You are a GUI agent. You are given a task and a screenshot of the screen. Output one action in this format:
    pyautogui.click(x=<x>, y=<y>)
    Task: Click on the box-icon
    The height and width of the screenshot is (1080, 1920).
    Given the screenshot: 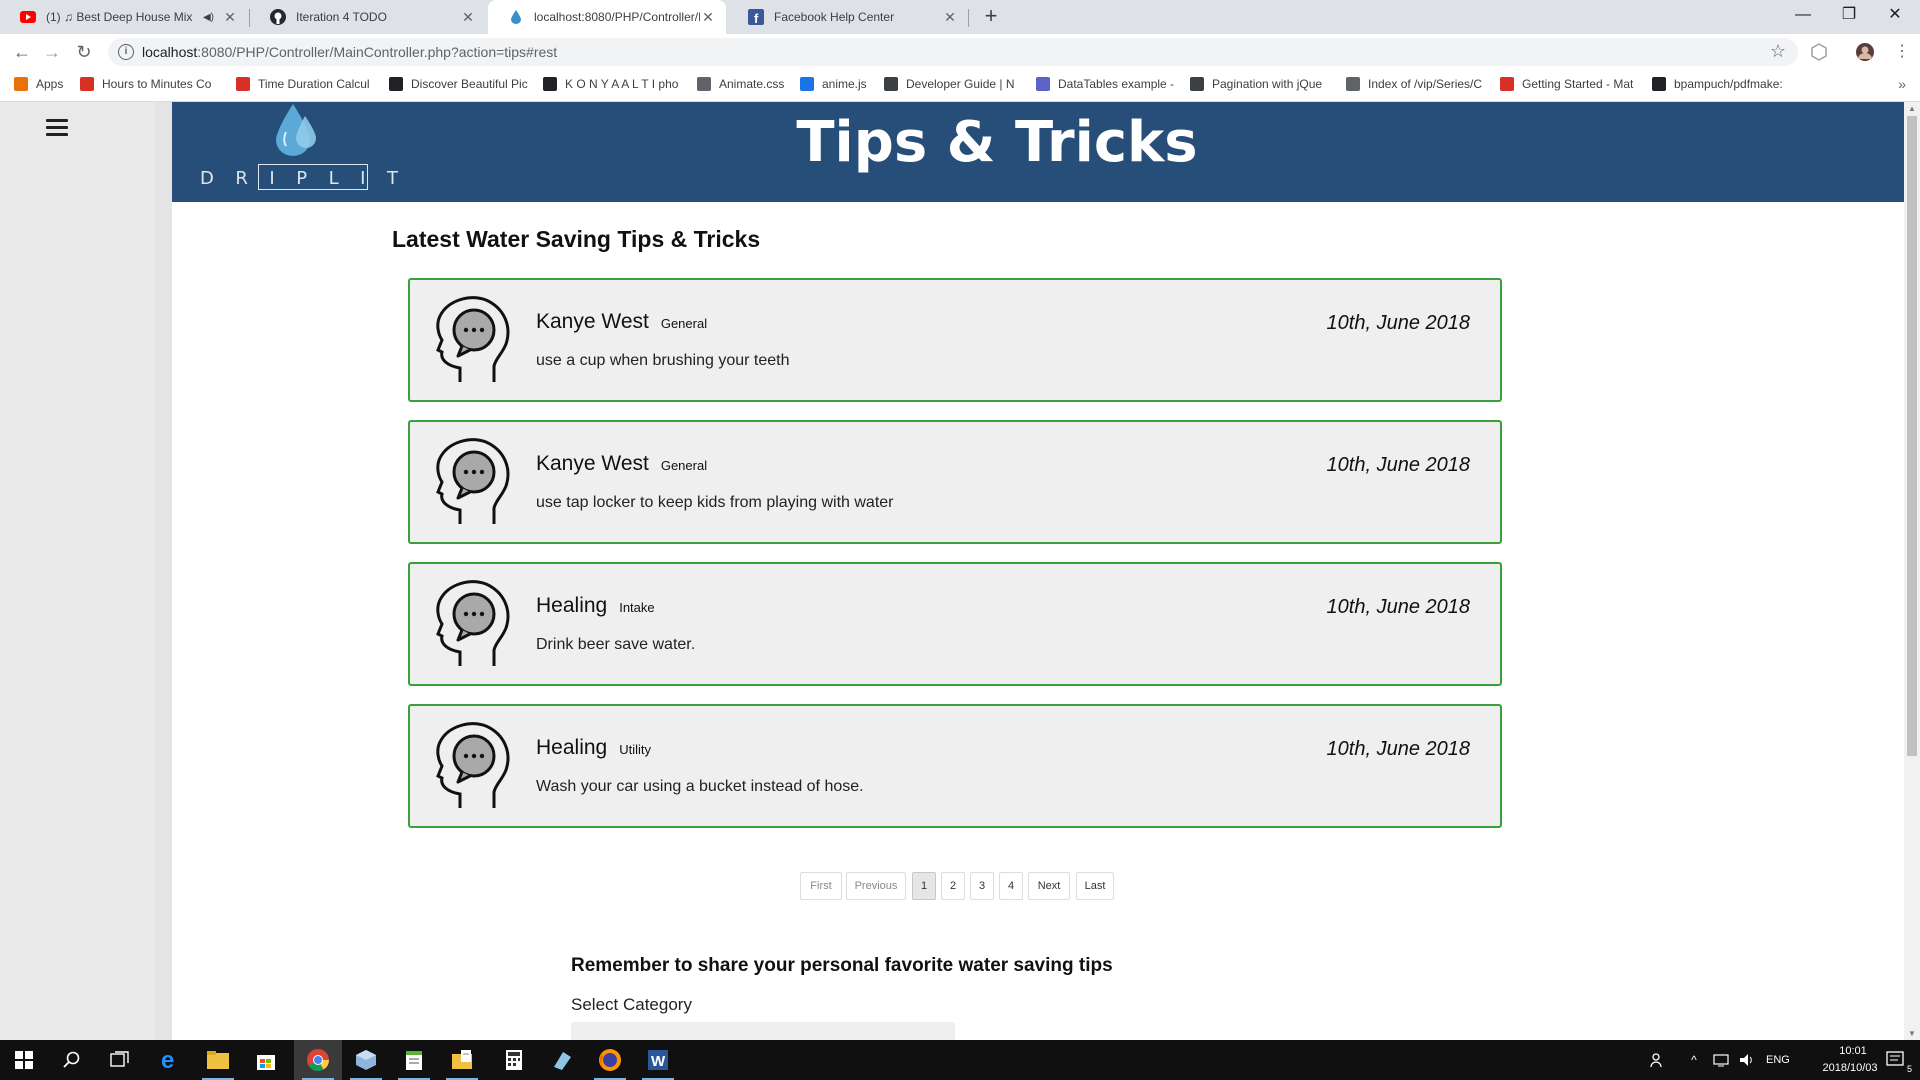 What is the action you would take?
    pyautogui.click(x=366, y=1060)
    